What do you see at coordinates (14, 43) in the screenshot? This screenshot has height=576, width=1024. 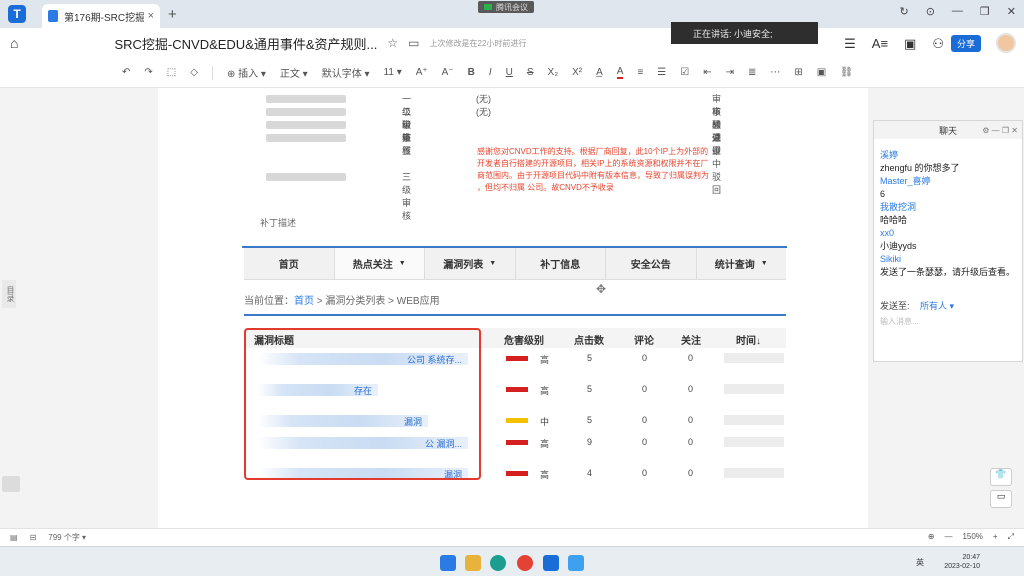 I see `home-icon: ⌂` at bounding box center [14, 43].